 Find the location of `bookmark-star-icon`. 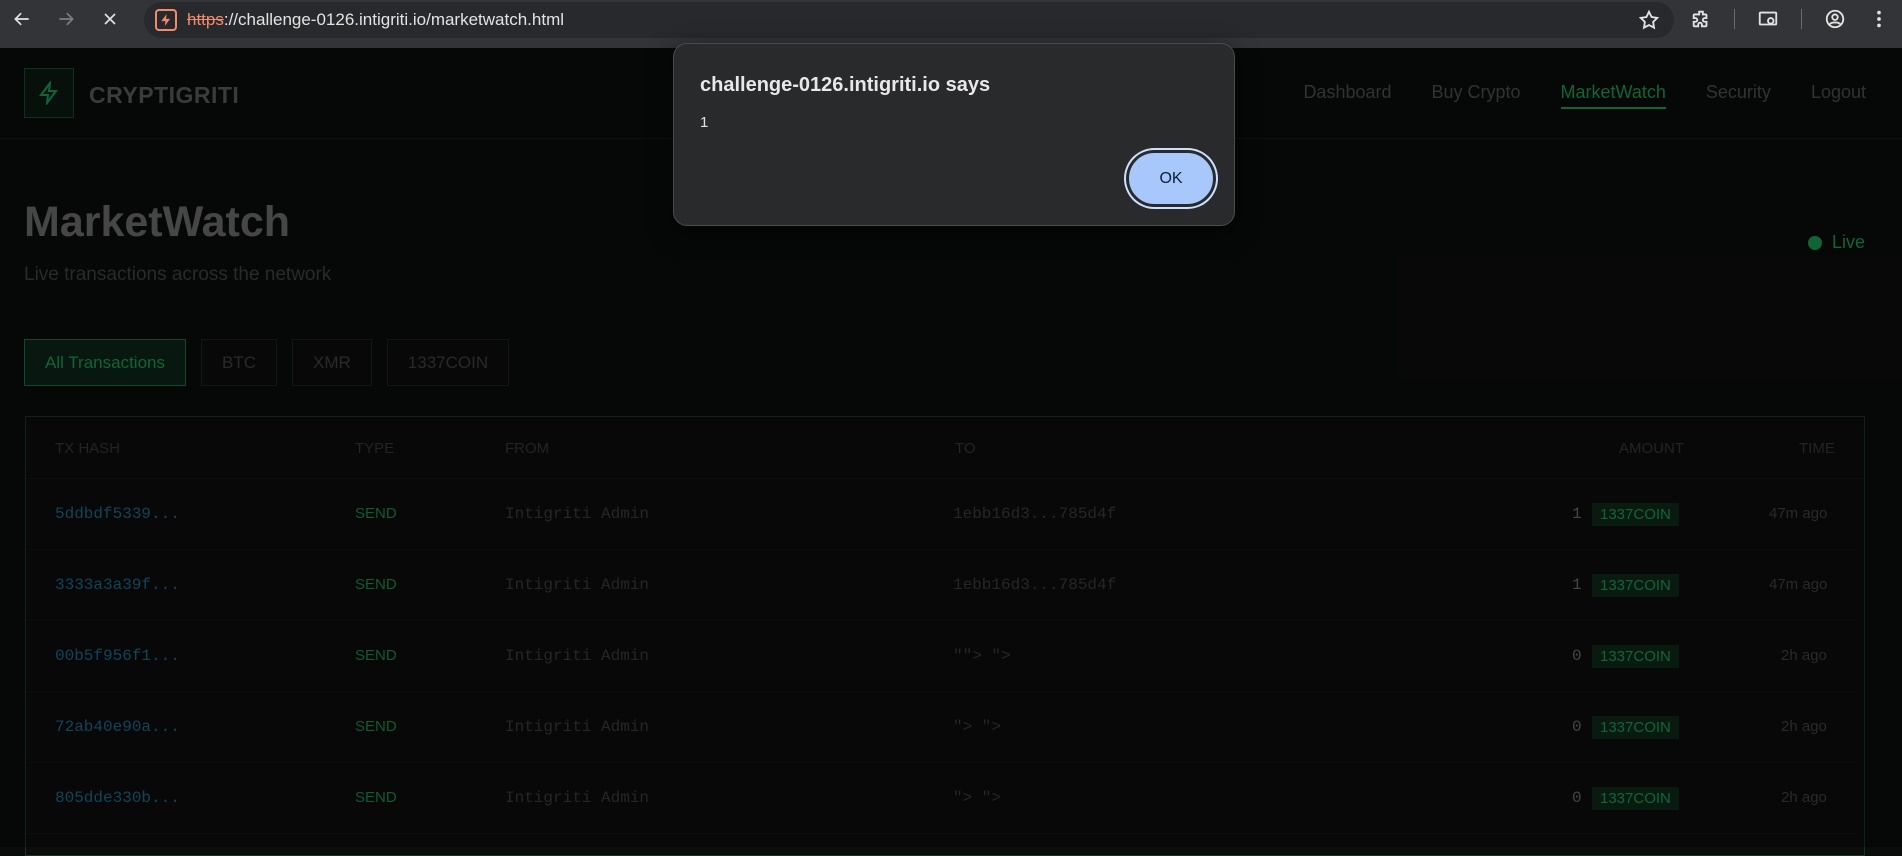

bookmark-star-icon is located at coordinates (1649, 22).